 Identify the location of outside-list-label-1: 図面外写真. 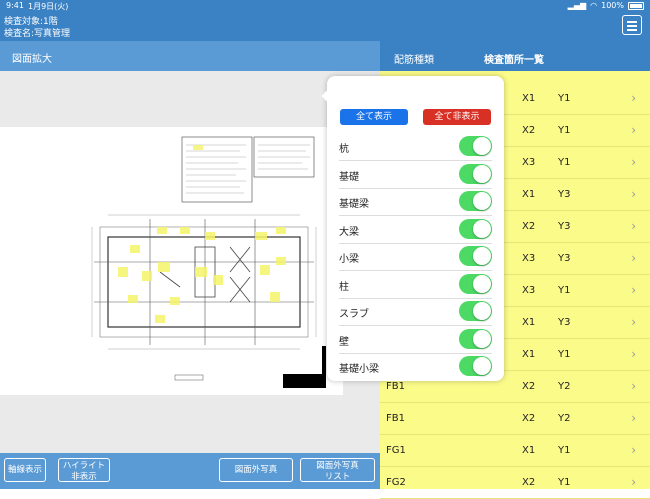
(337, 466).